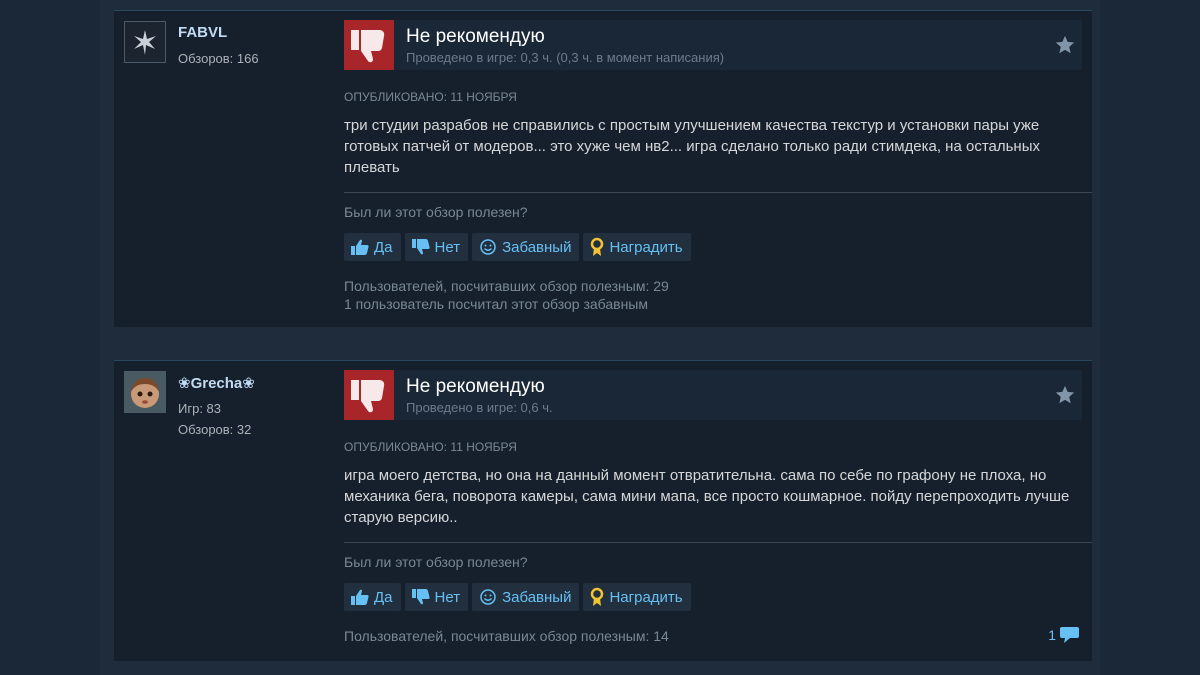 Image resolution: width=1200 pixels, height=675 pixels. What do you see at coordinates (479, 407) in the screenshot?
I see `playtime-label: Проведено в игре: 0,6 ч.` at bounding box center [479, 407].